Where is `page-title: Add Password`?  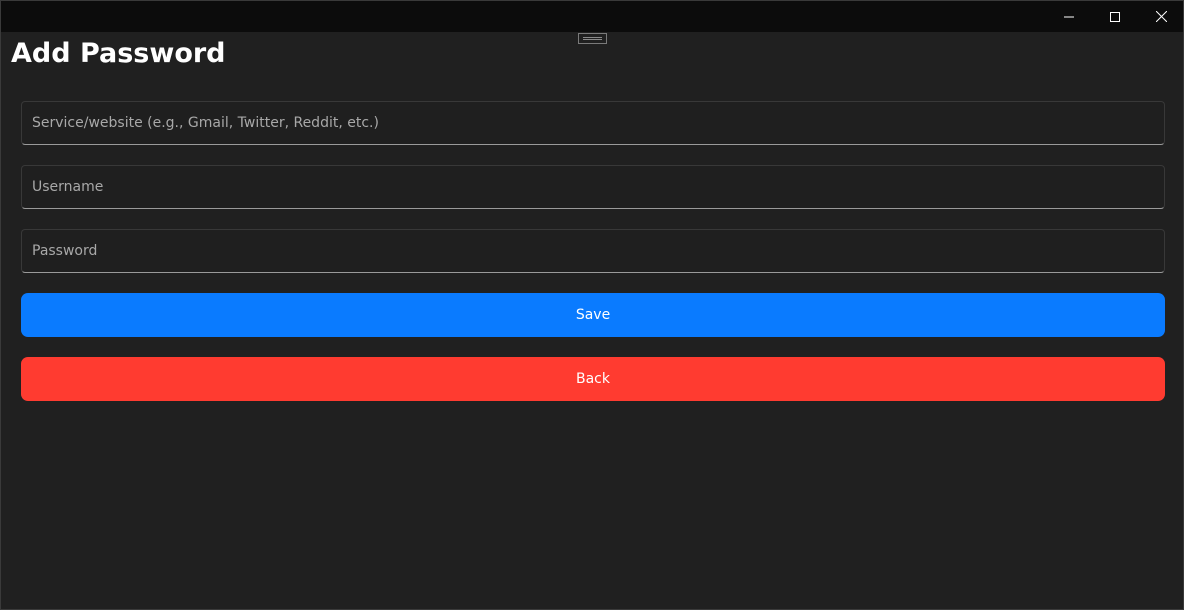 page-title: Add Password is located at coordinates (118, 53).